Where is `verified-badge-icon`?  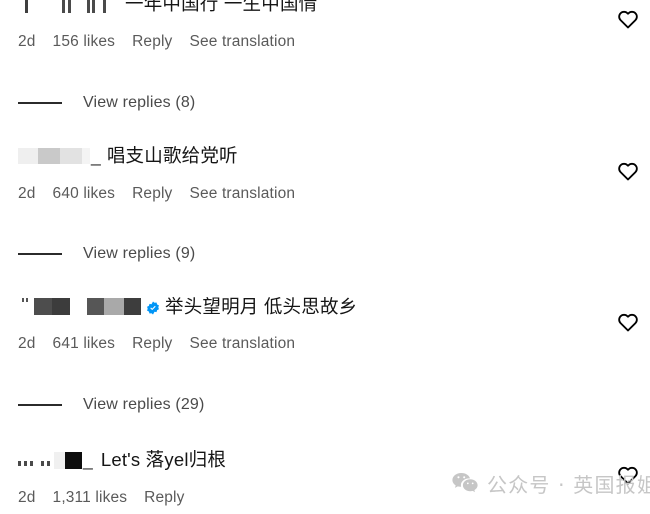
verified-badge-icon is located at coordinates (153, 308).